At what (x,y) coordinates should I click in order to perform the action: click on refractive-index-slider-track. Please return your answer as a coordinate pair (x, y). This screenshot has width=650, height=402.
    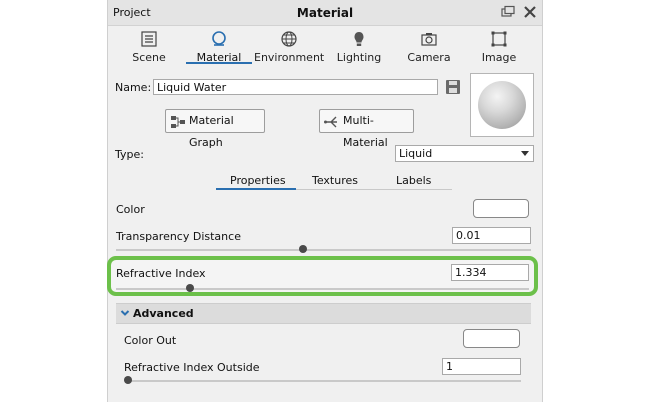
    Looking at the image, I should click on (322, 289).